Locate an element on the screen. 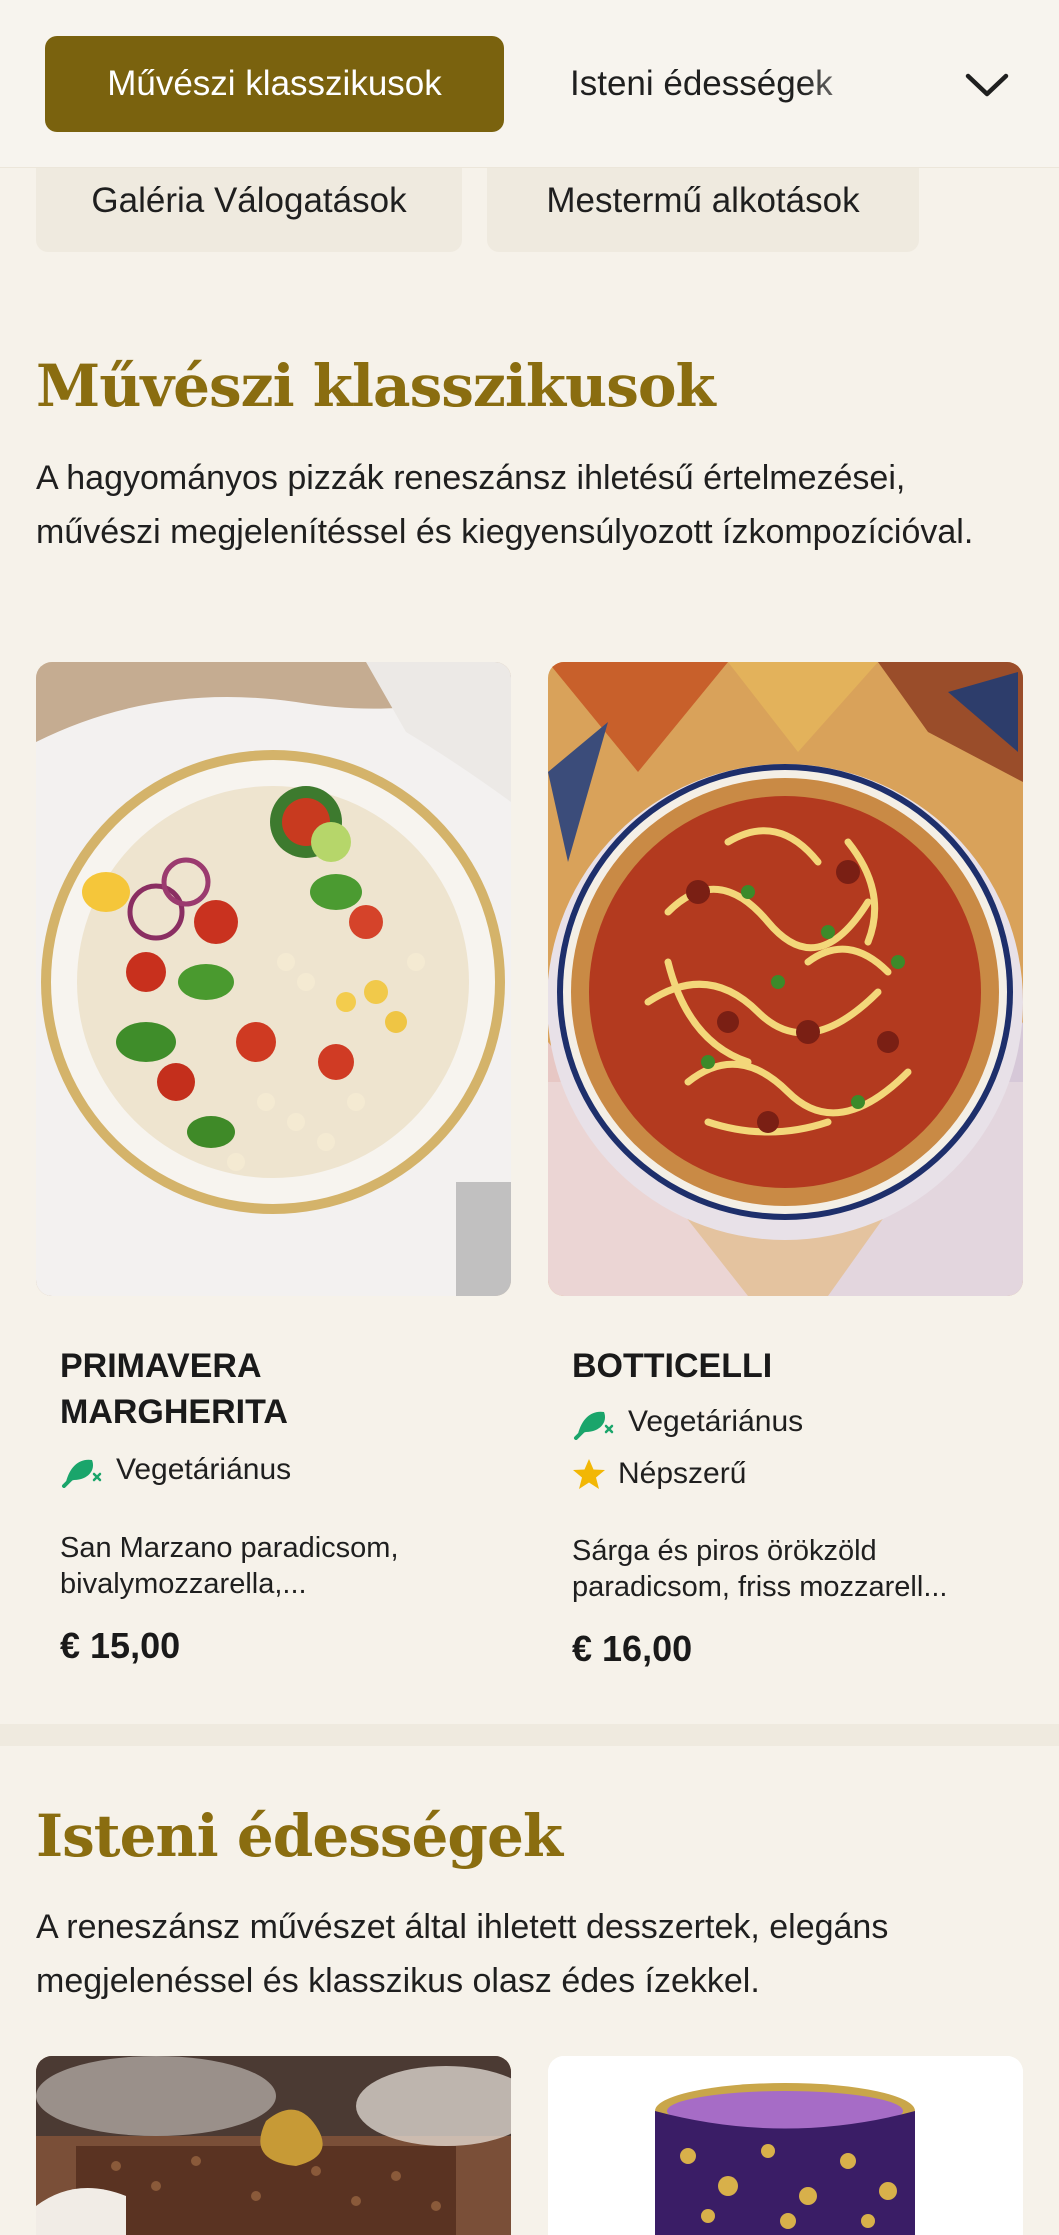  tag-popular: Népszerű is located at coordinates (659, 1474).